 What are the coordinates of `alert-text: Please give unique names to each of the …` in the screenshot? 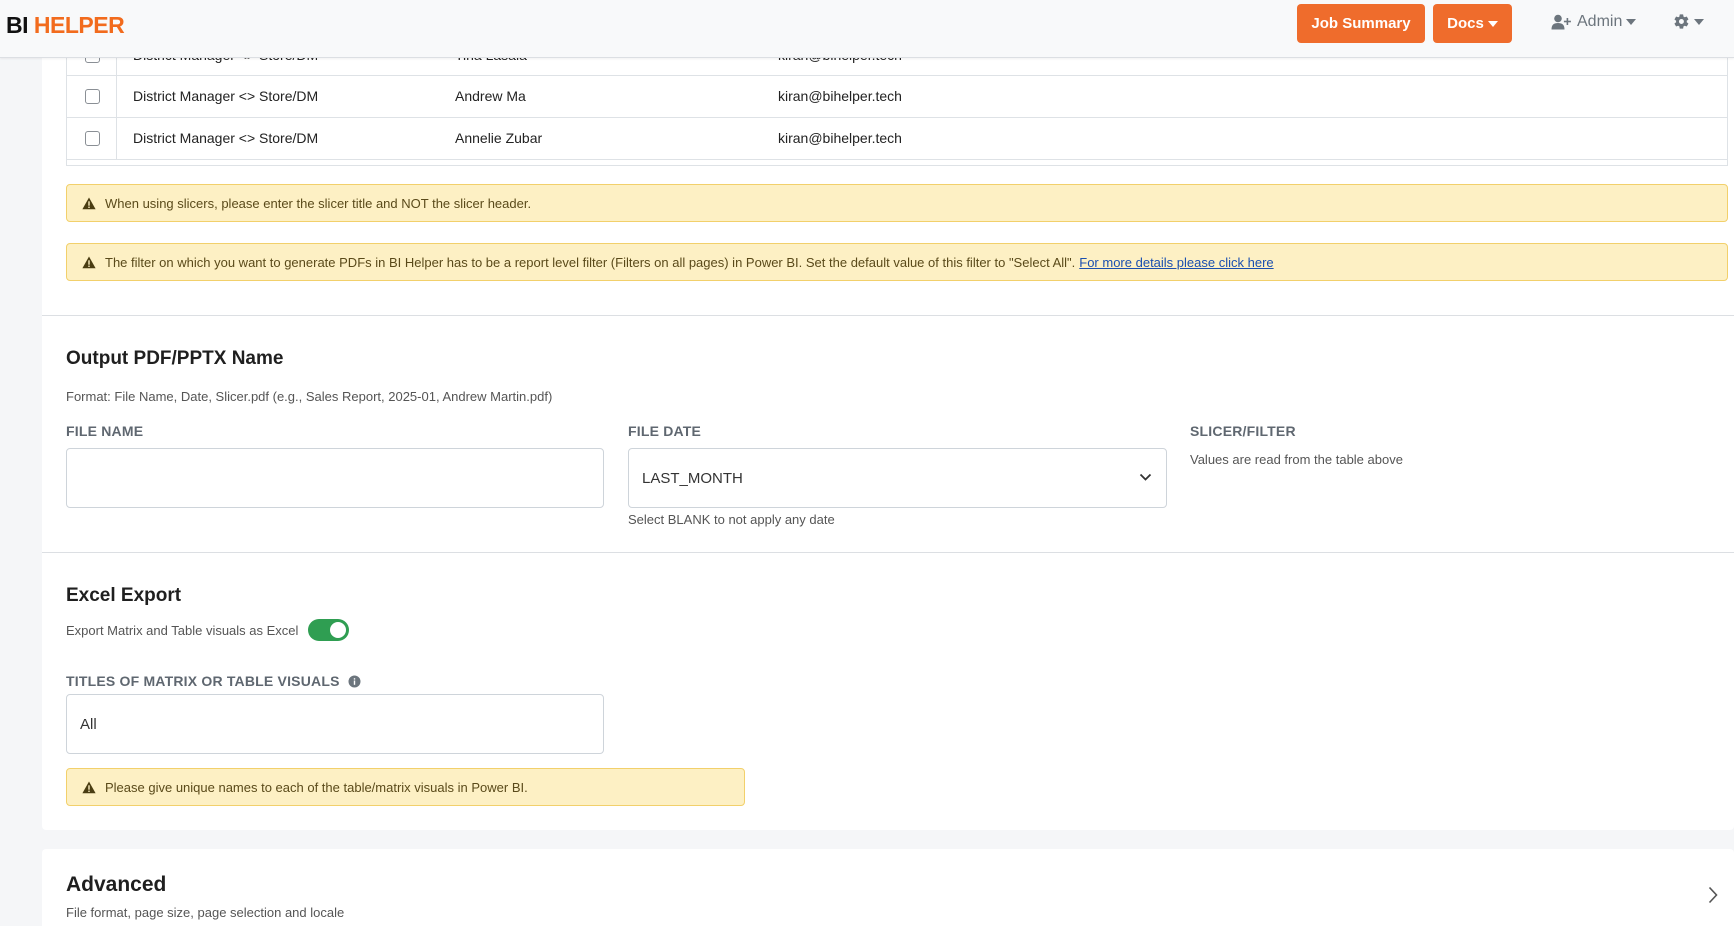 It's located at (316, 787).